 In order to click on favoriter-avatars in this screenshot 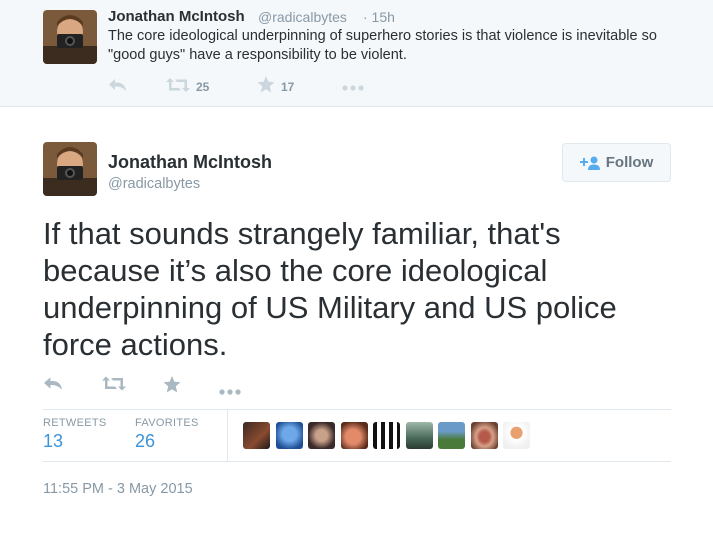, I will do `click(389, 436)`.